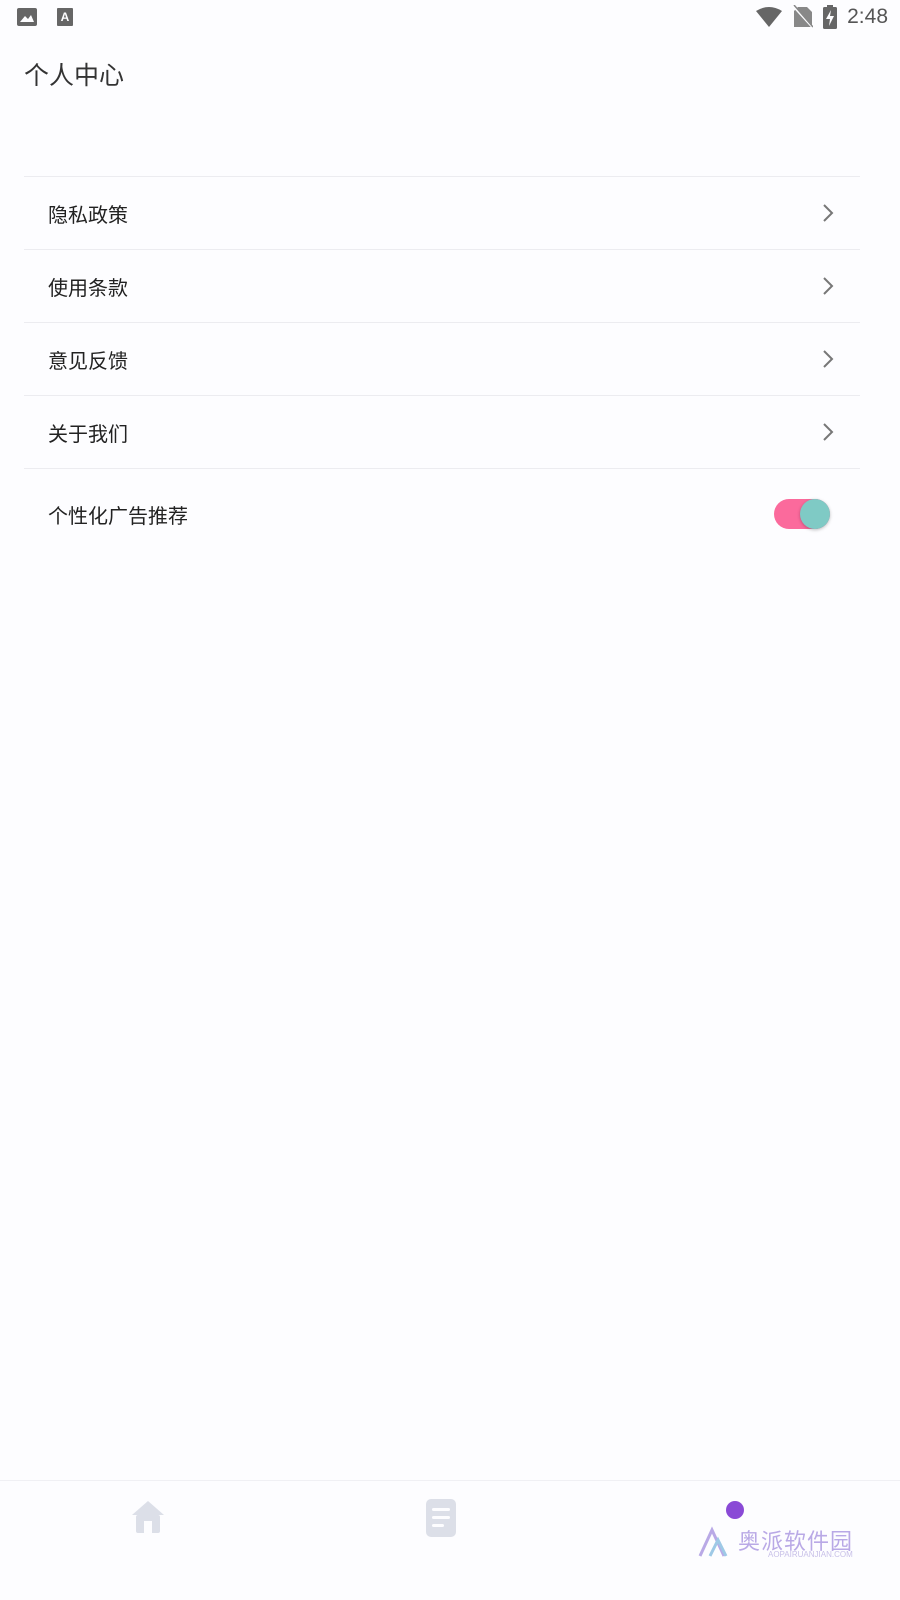  I want to click on menu-item-feedback: 意见反馈, so click(442, 359).